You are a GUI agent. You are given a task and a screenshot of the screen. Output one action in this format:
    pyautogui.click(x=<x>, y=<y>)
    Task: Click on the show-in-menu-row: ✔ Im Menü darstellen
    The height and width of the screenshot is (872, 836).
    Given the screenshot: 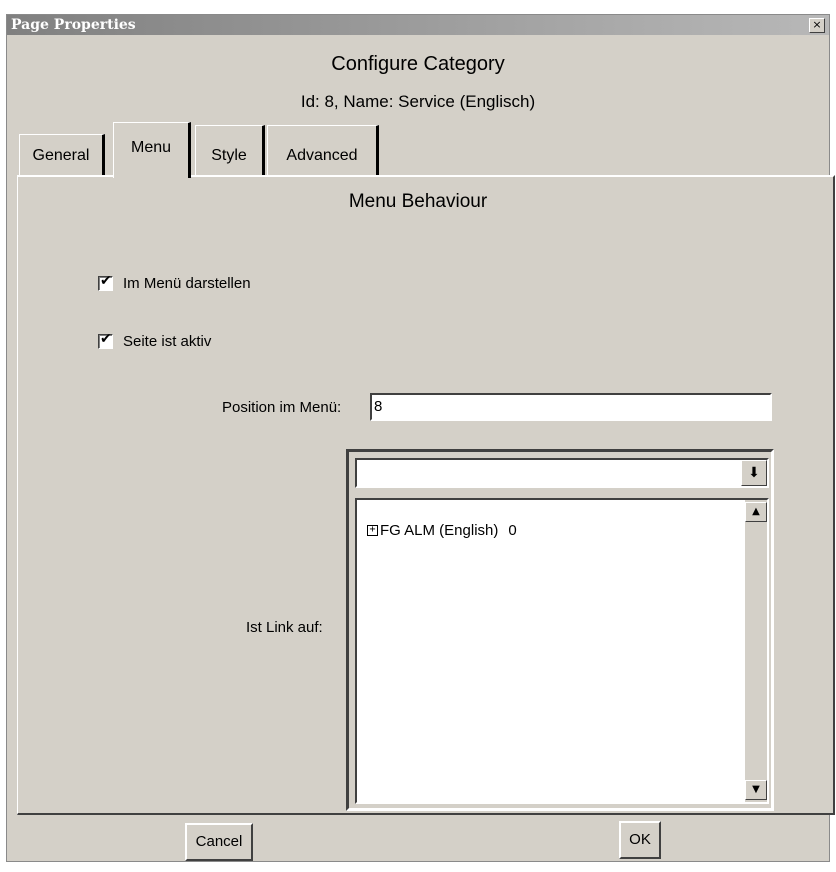 What is the action you would take?
    pyautogui.click(x=174, y=282)
    